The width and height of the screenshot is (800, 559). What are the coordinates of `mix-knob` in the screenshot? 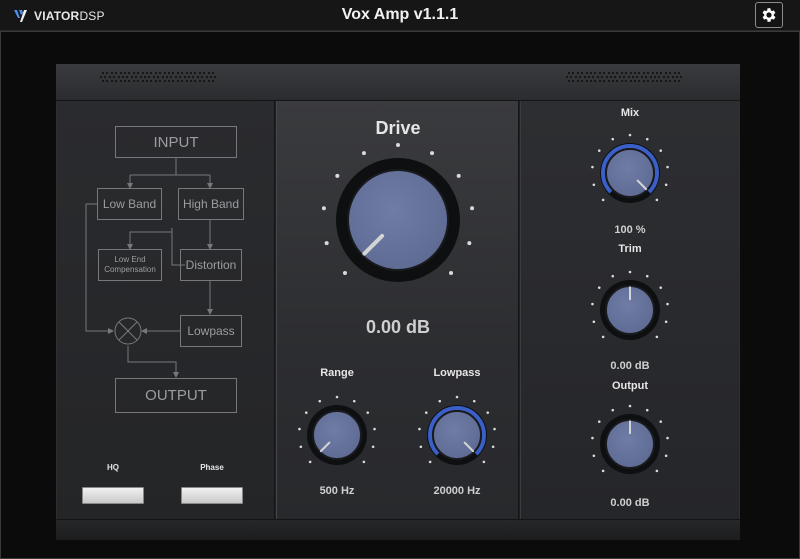 It's located at (630, 173).